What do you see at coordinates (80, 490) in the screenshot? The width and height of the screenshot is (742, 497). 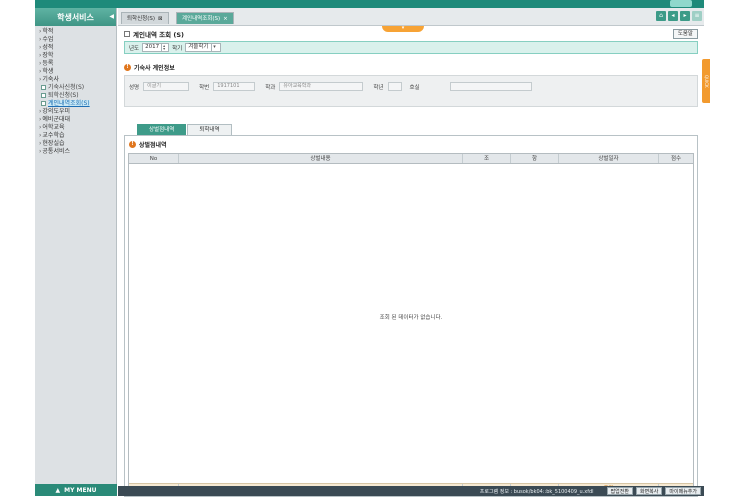 I see `my-menu-label: MY MENU` at bounding box center [80, 490].